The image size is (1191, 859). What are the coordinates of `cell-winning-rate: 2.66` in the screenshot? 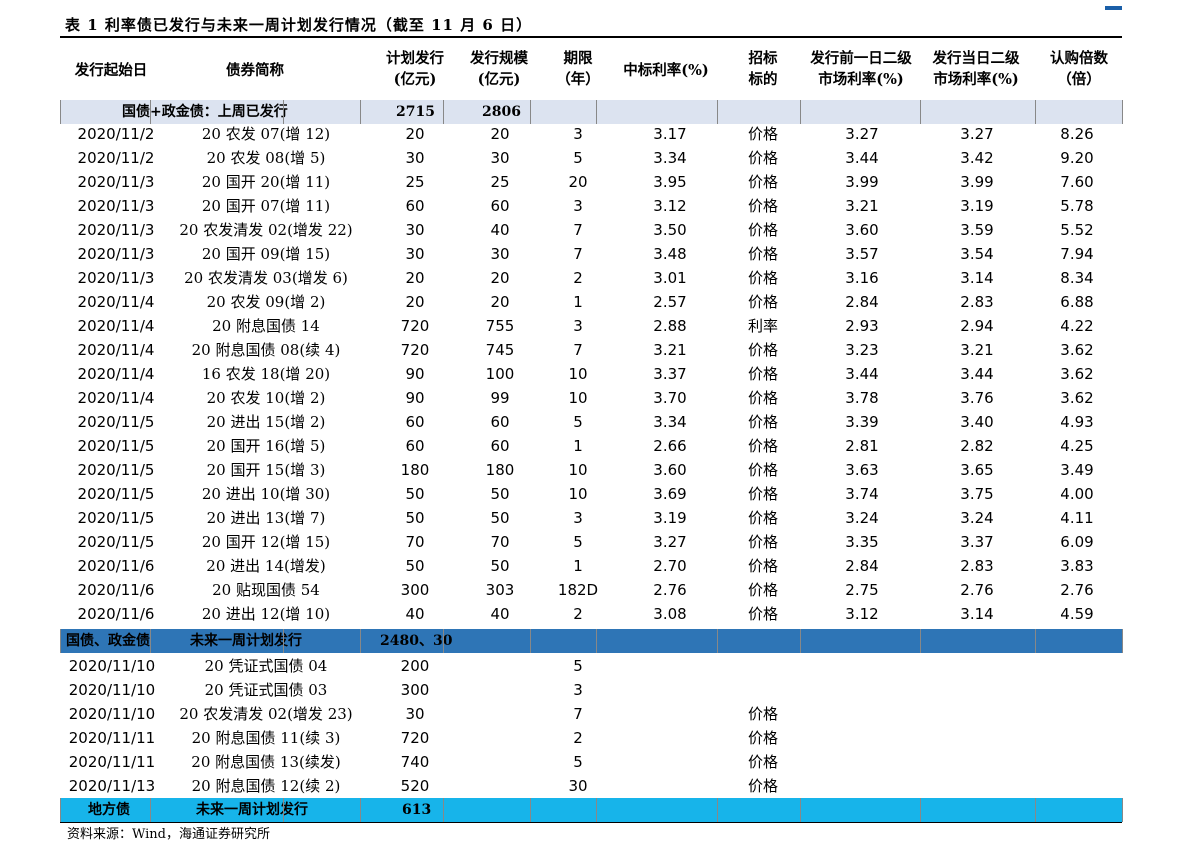 It's located at (670, 446).